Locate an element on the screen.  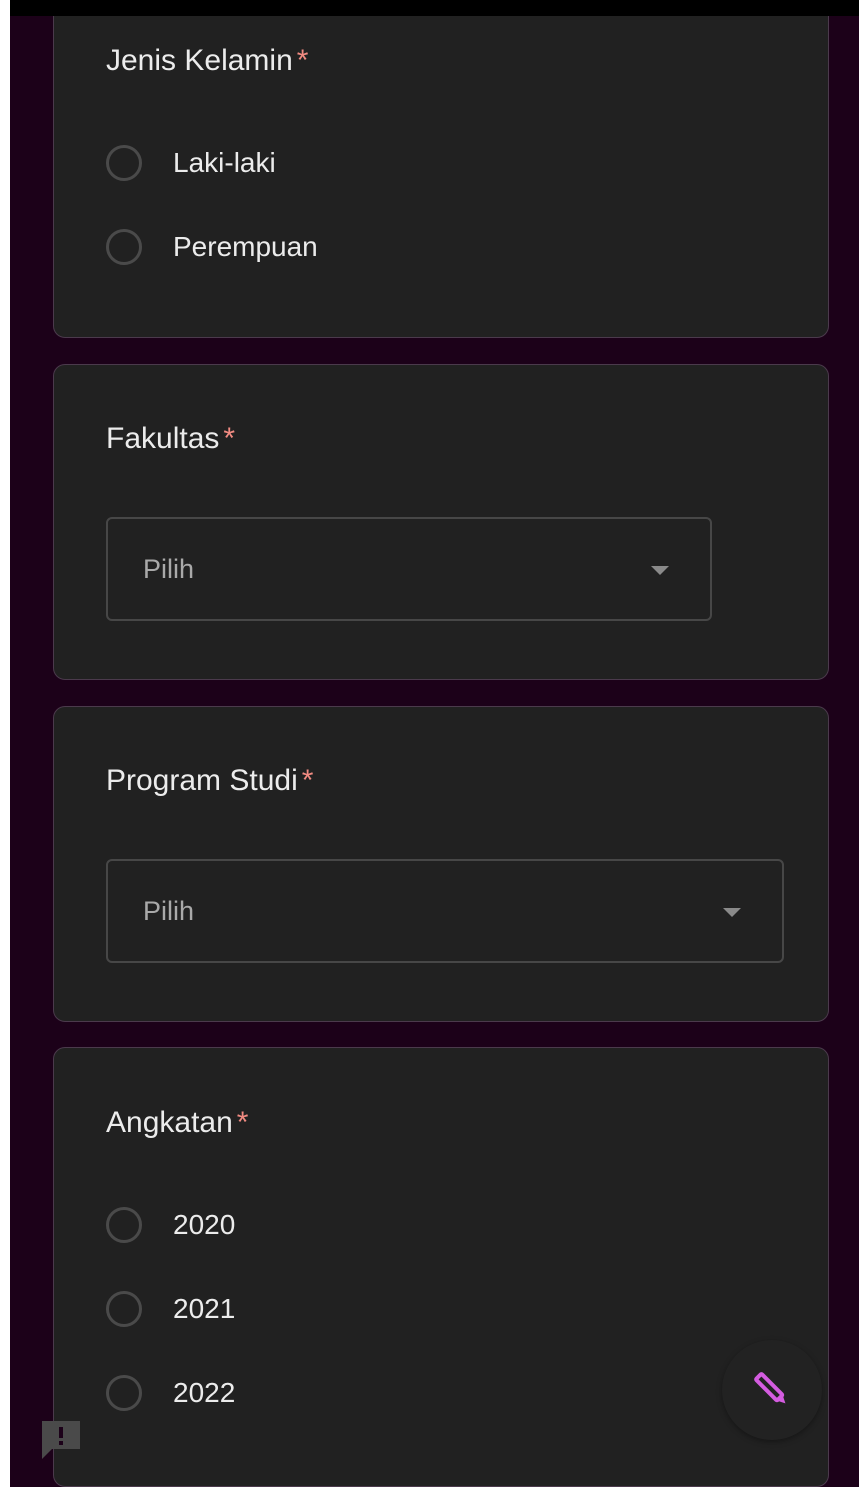
radio-label: Laki-laki is located at coordinates (224, 162).